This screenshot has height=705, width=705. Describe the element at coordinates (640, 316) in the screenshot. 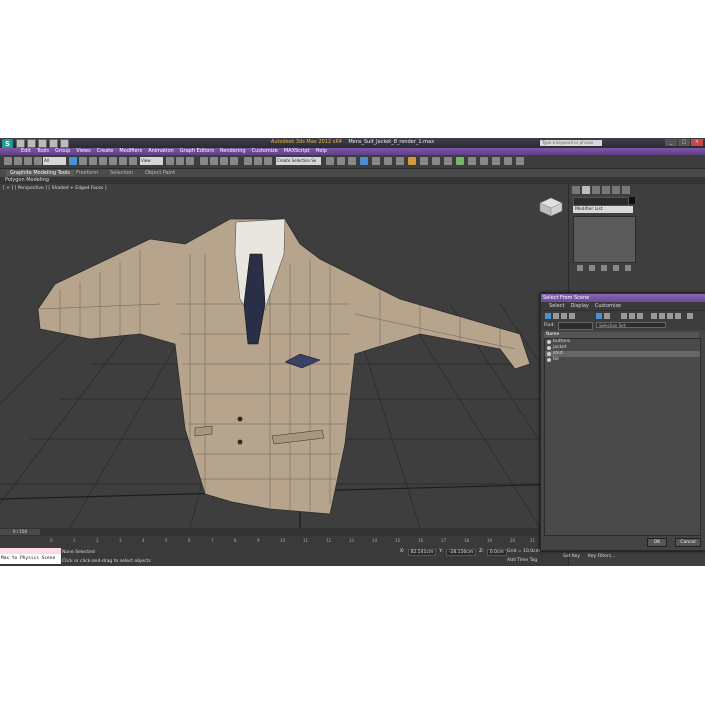

I see `select-invert-icon` at that location.